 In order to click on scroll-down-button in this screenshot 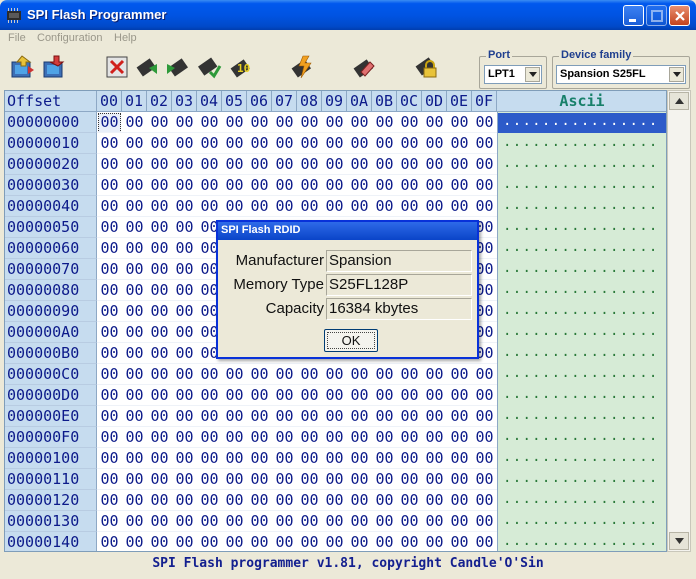, I will do `click(679, 541)`.